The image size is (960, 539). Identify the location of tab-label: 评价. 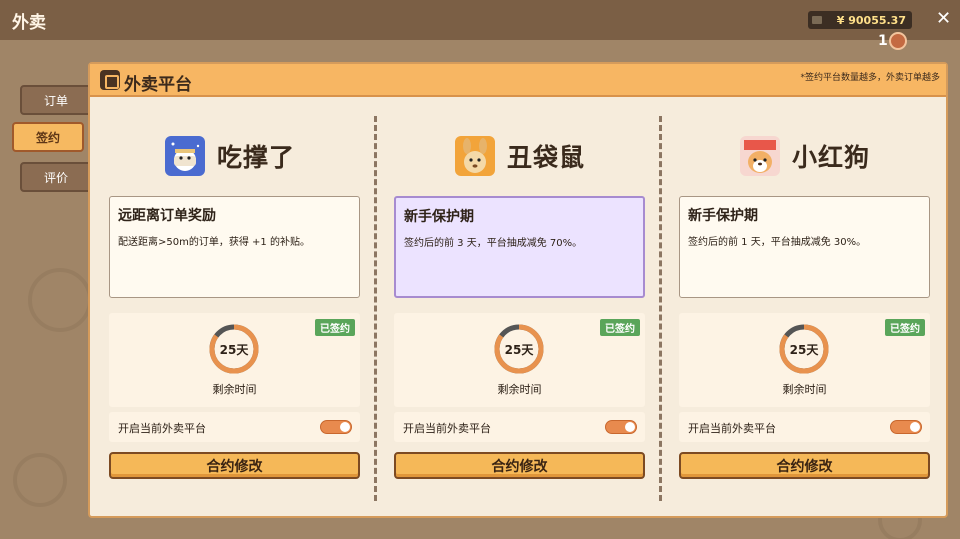
(55, 177).